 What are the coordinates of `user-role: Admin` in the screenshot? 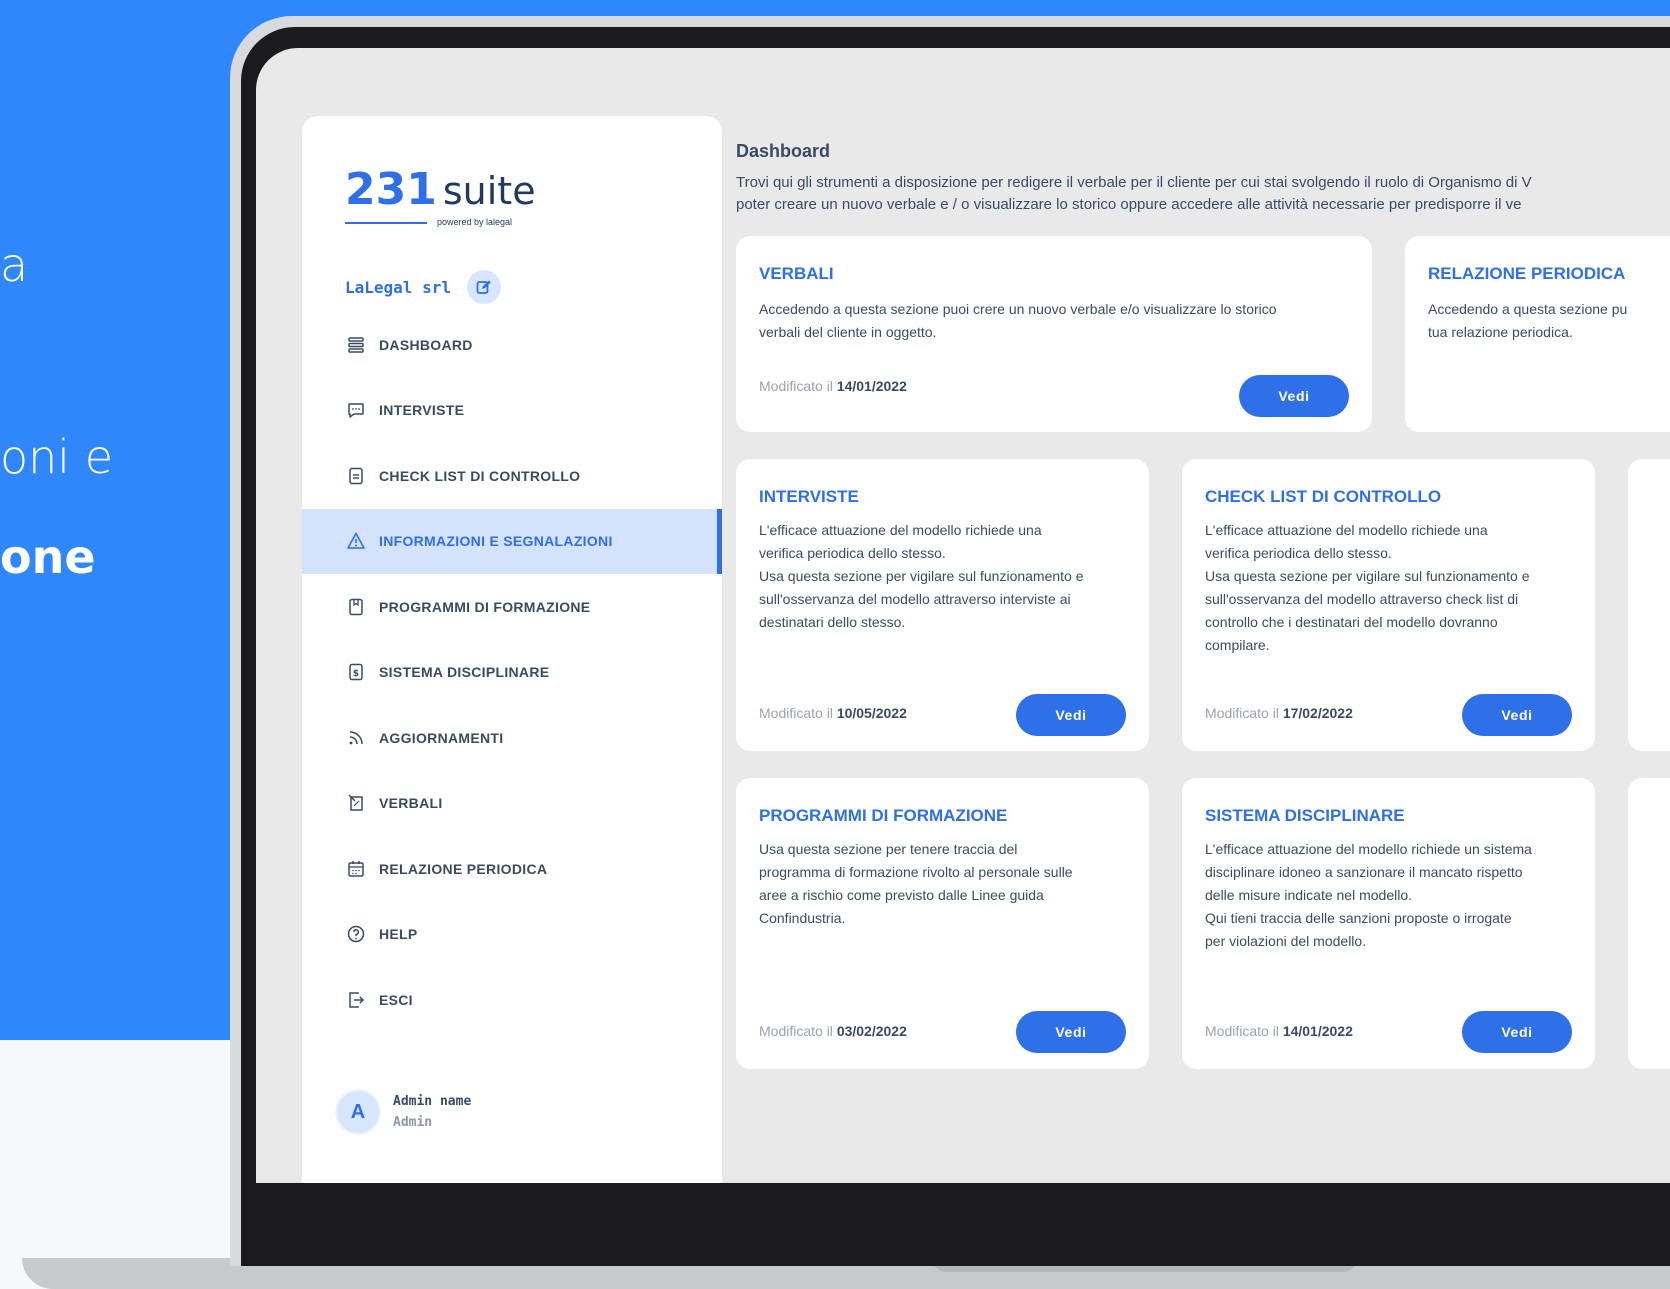 It's located at (413, 1122).